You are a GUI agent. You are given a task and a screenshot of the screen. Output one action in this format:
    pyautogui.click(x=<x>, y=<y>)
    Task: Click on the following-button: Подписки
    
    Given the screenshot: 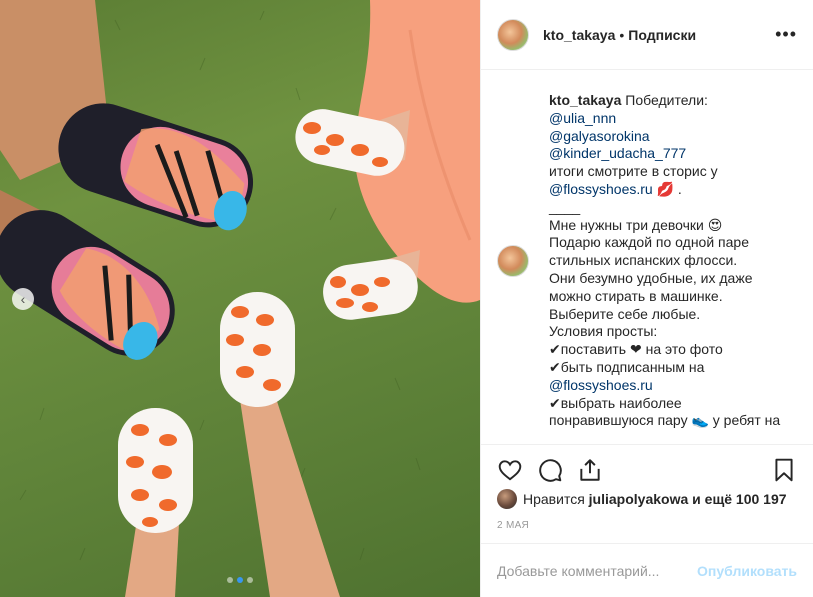 What is the action you would take?
    pyautogui.click(x=662, y=35)
    